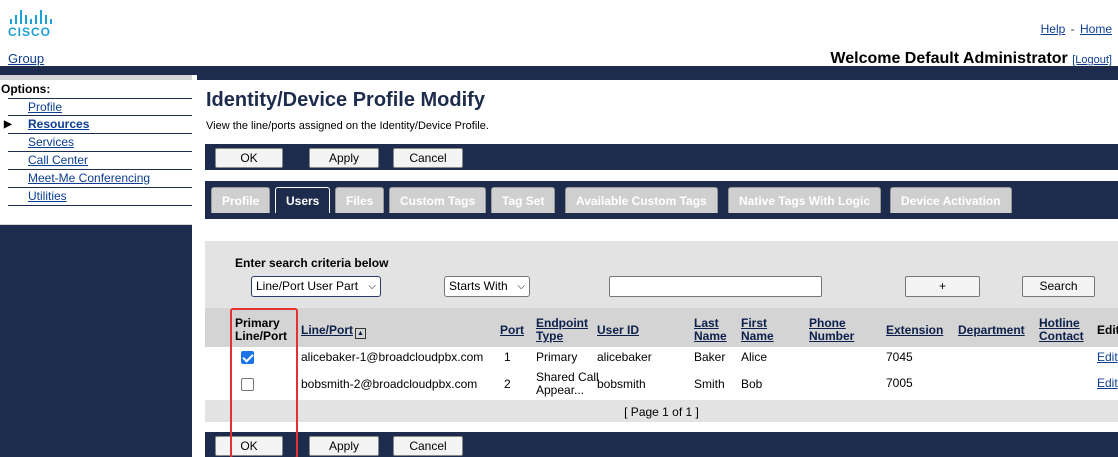 Image resolution: width=1118 pixels, height=457 pixels. What do you see at coordinates (26, 58) in the screenshot?
I see `group-link: Group` at bounding box center [26, 58].